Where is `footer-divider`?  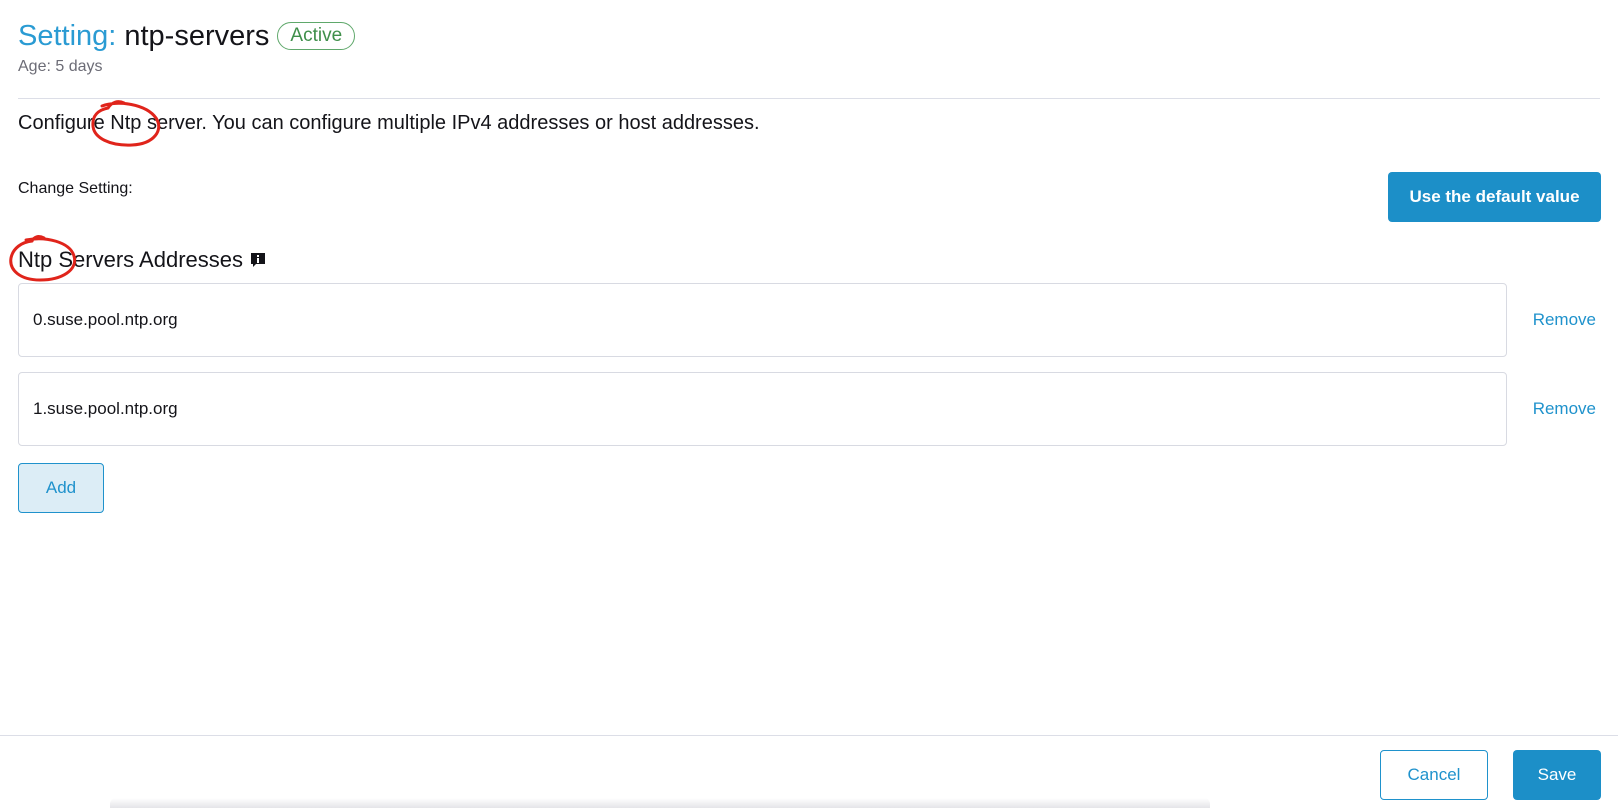 footer-divider is located at coordinates (809, 735).